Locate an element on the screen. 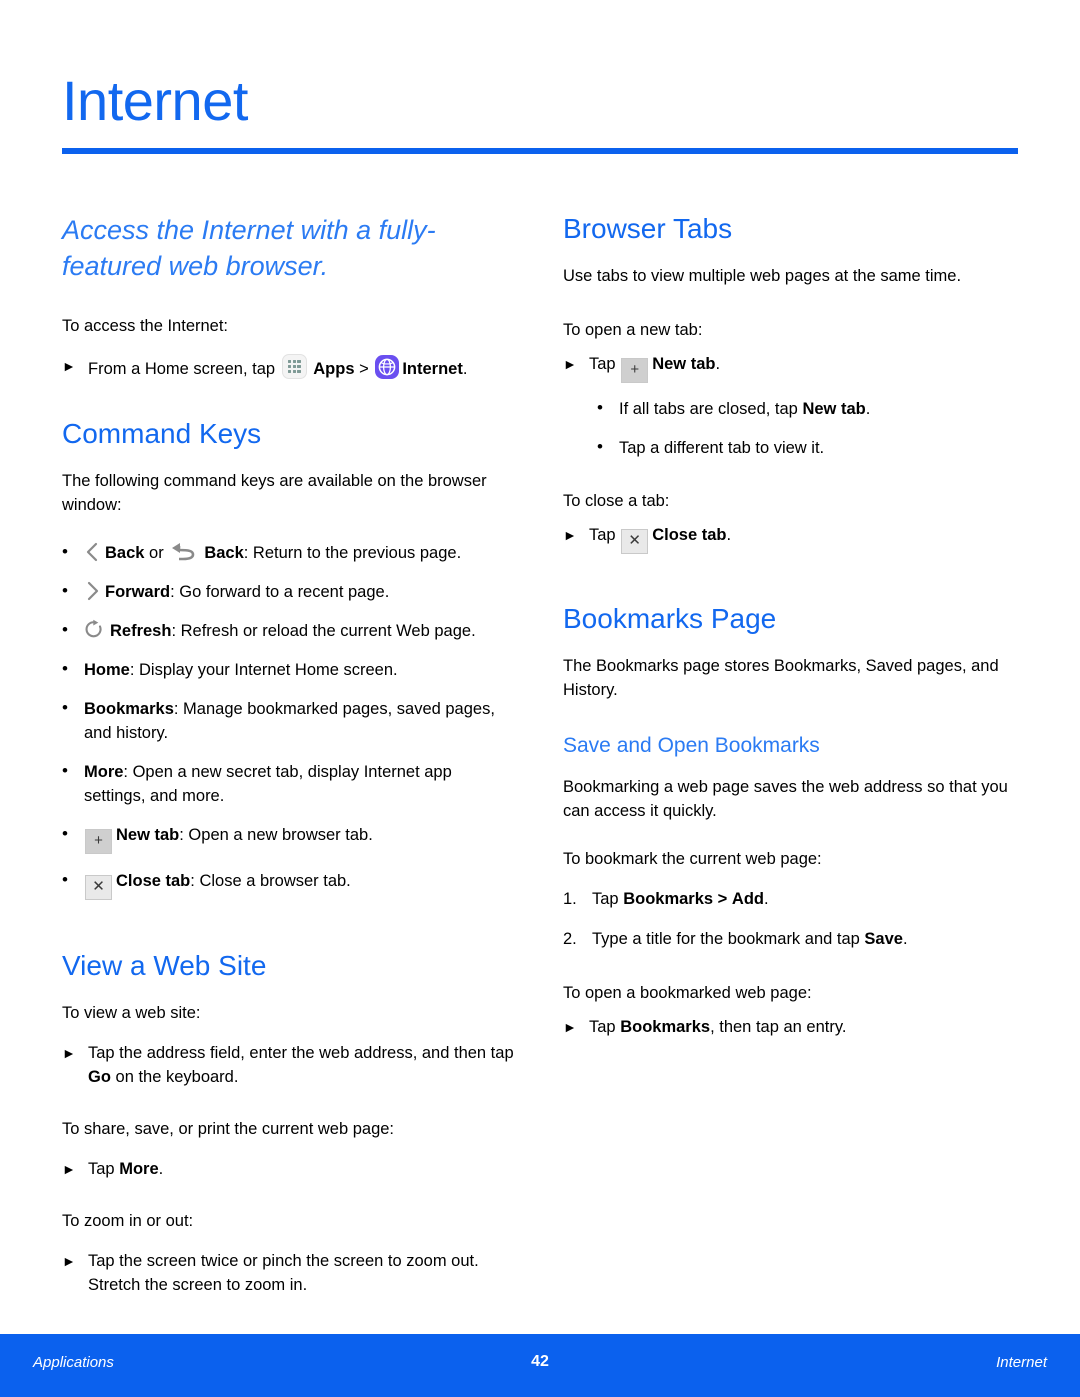  access-step-body: From a Home screen, tap Apps > Internet. is located at coordinates (302, 367).